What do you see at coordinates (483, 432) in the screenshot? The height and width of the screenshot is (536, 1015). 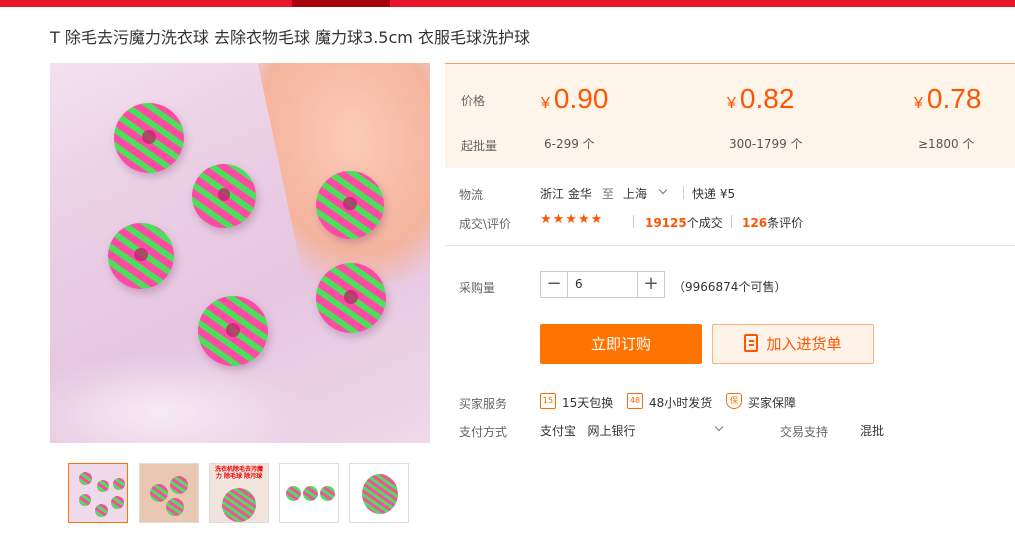 I see `payment-label: 支付方式` at bounding box center [483, 432].